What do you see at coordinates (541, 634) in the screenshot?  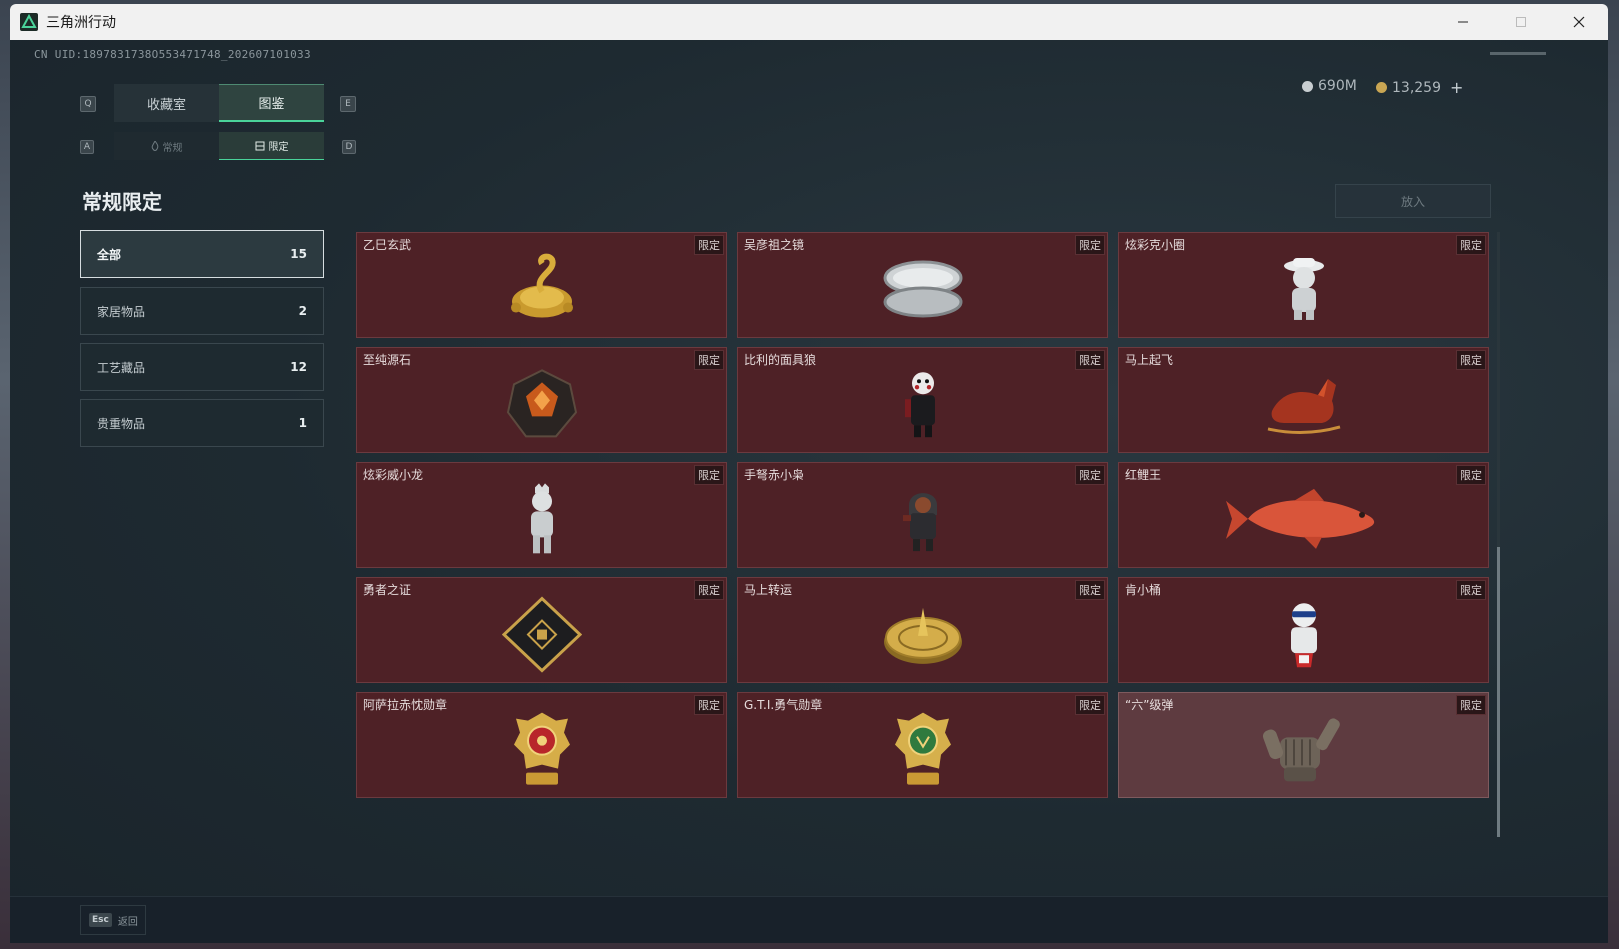 I see `black-gold-card-icon` at bounding box center [541, 634].